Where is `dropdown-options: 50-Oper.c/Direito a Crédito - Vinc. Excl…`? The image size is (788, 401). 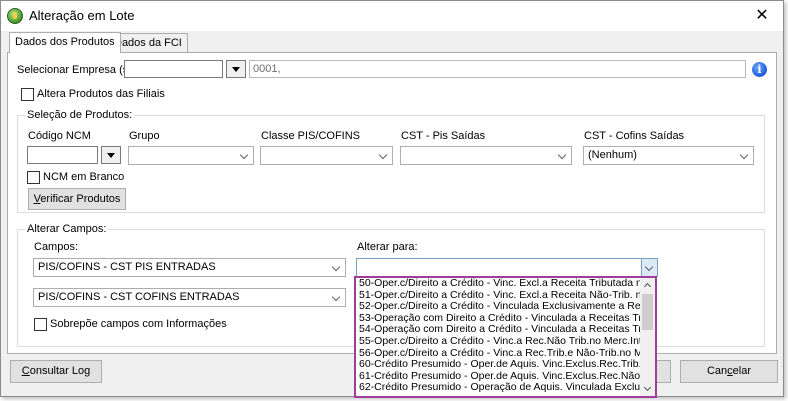 dropdown-options: 50-Oper.c/Direito a Crédito - Vinc. Excl… is located at coordinates (498, 337).